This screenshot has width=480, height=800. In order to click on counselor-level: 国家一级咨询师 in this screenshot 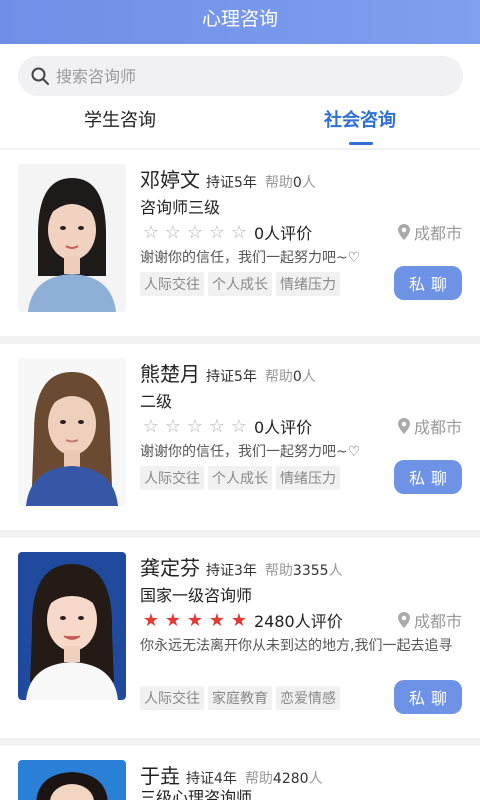, I will do `click(196, 595)`.